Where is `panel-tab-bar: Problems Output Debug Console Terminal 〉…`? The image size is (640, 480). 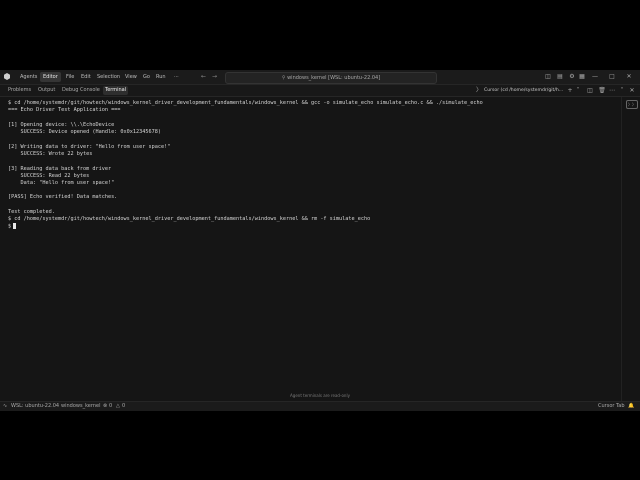
panel-tab-bar: Problems Output Debug Console Terminal 〉… is located at coordinates (320, 91).